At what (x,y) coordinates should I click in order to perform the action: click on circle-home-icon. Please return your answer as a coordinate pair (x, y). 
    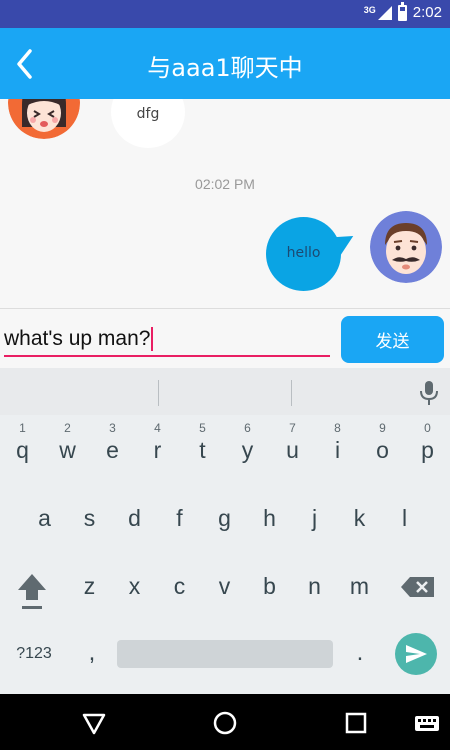
    Looking at the image, I should click on (225, 723).